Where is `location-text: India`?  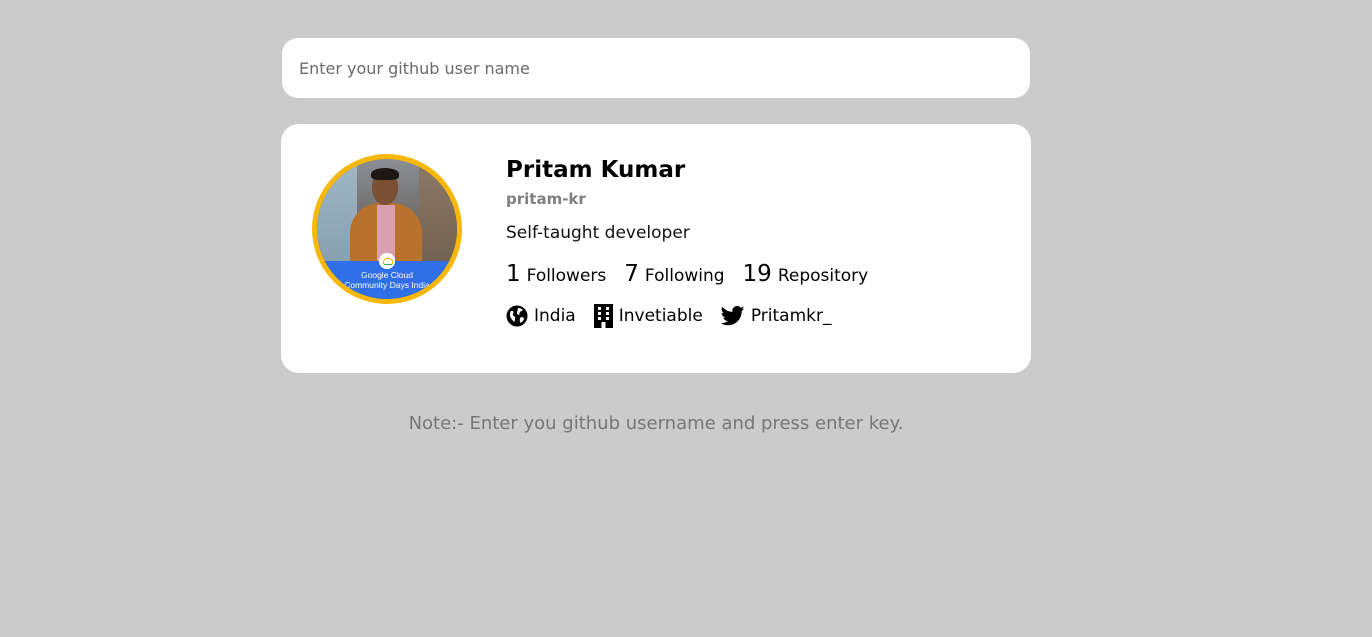 location-text: India is located at coordinates (555, 316).